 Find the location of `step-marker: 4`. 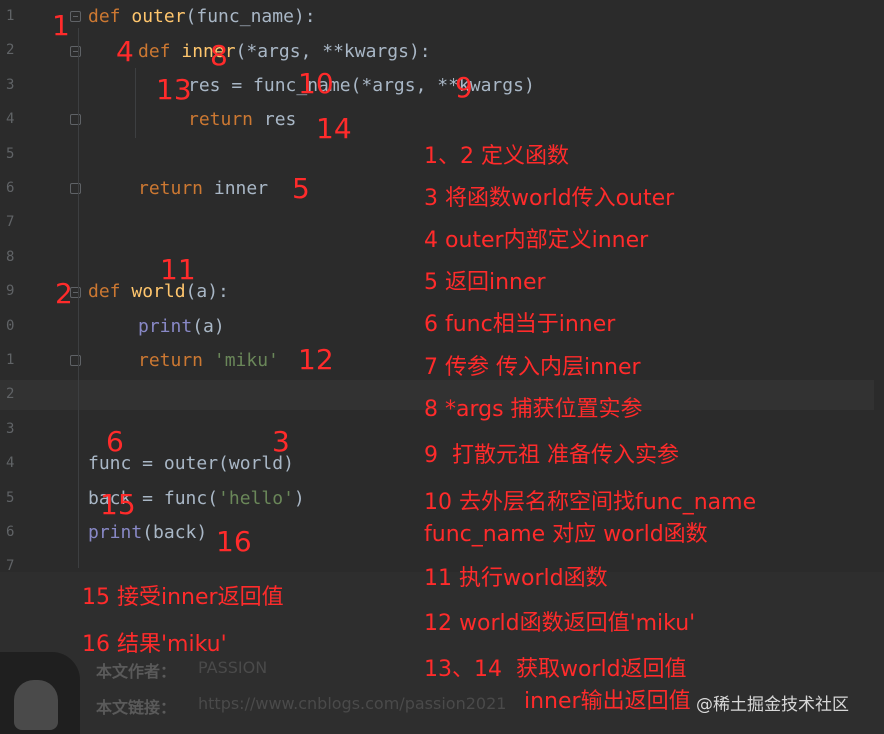

step-marker: 4 is located at coordinates (125, 51).